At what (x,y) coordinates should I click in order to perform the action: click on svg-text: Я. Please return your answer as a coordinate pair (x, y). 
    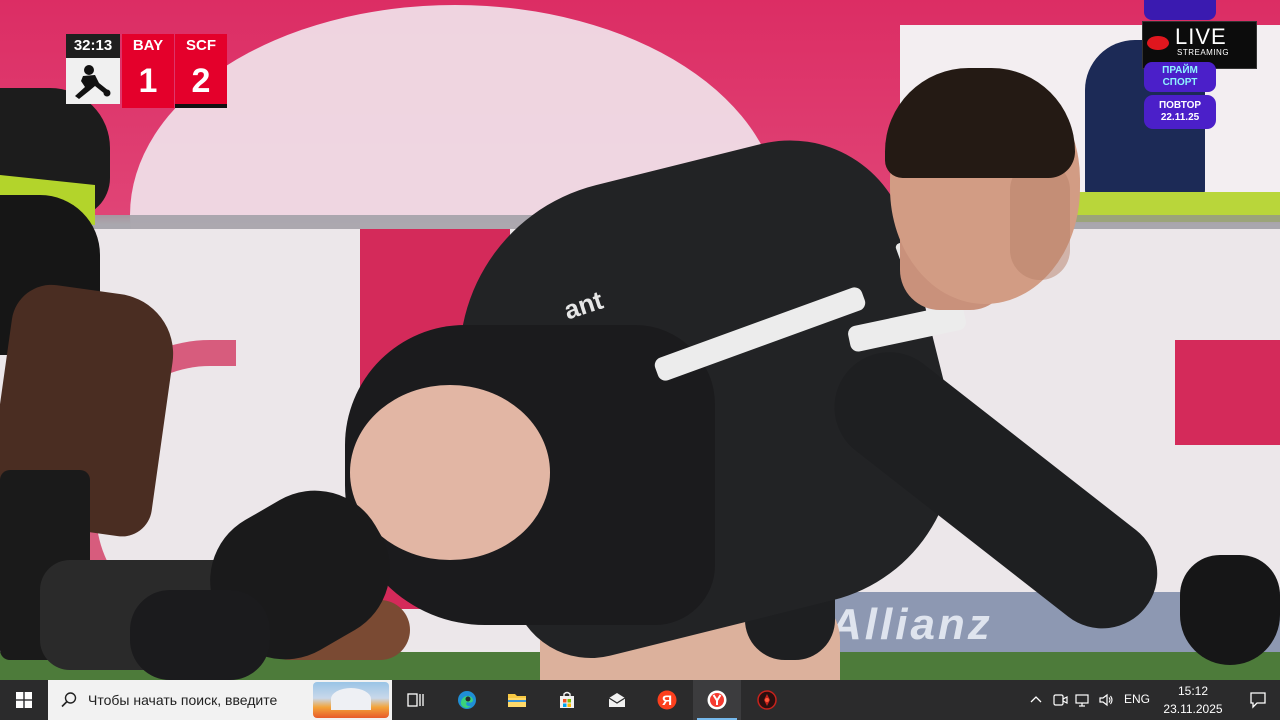
    Looking at the image, I should click on (667, 700).